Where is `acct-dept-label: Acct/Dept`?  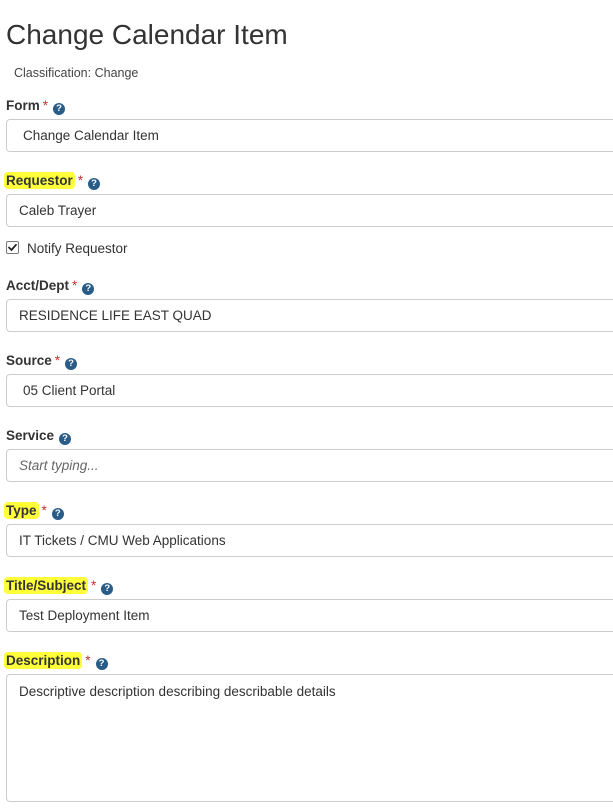
acct-dept-label: Acct/Dept is located at coordinates (38, 285).